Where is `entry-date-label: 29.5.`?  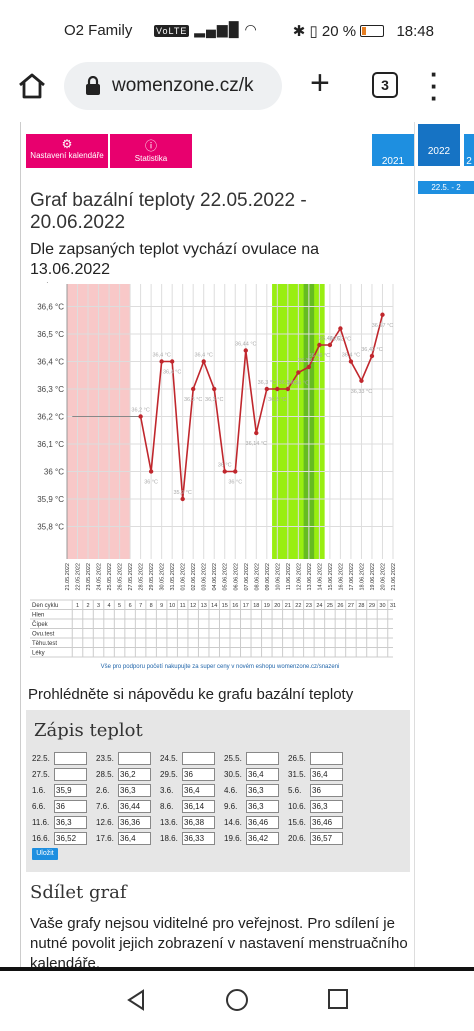
entry-date-label: 29.5. is located at coordinates (169, 774).